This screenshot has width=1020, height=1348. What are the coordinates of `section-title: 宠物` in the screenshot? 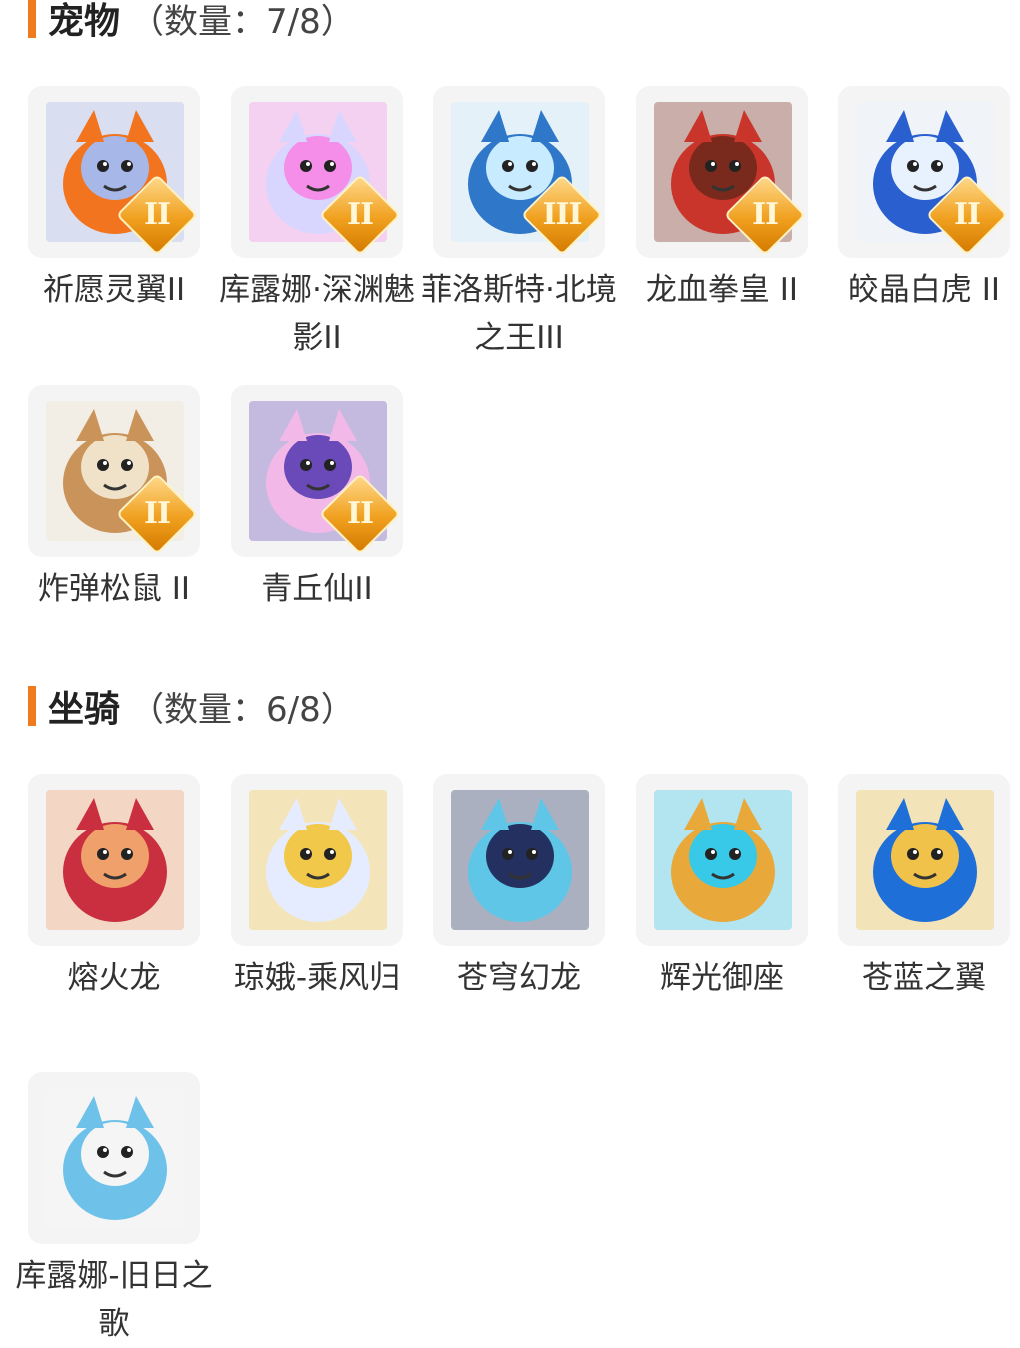 It's located at (84, 21).